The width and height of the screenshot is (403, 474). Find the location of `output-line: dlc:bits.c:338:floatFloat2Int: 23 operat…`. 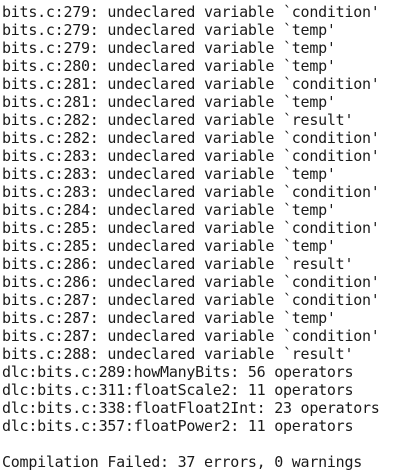

output-line: dlc:bits.c:338:floatFloat2Int: 23 operat… is located at coordinates (191, 408).